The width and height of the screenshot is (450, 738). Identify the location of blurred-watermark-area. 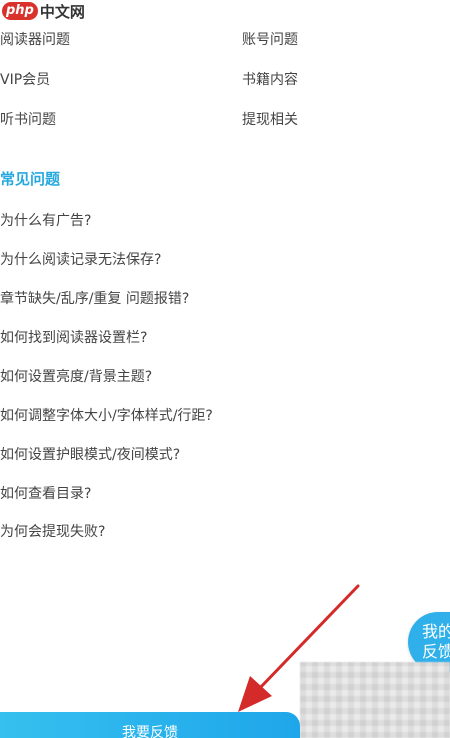
(375, 700).